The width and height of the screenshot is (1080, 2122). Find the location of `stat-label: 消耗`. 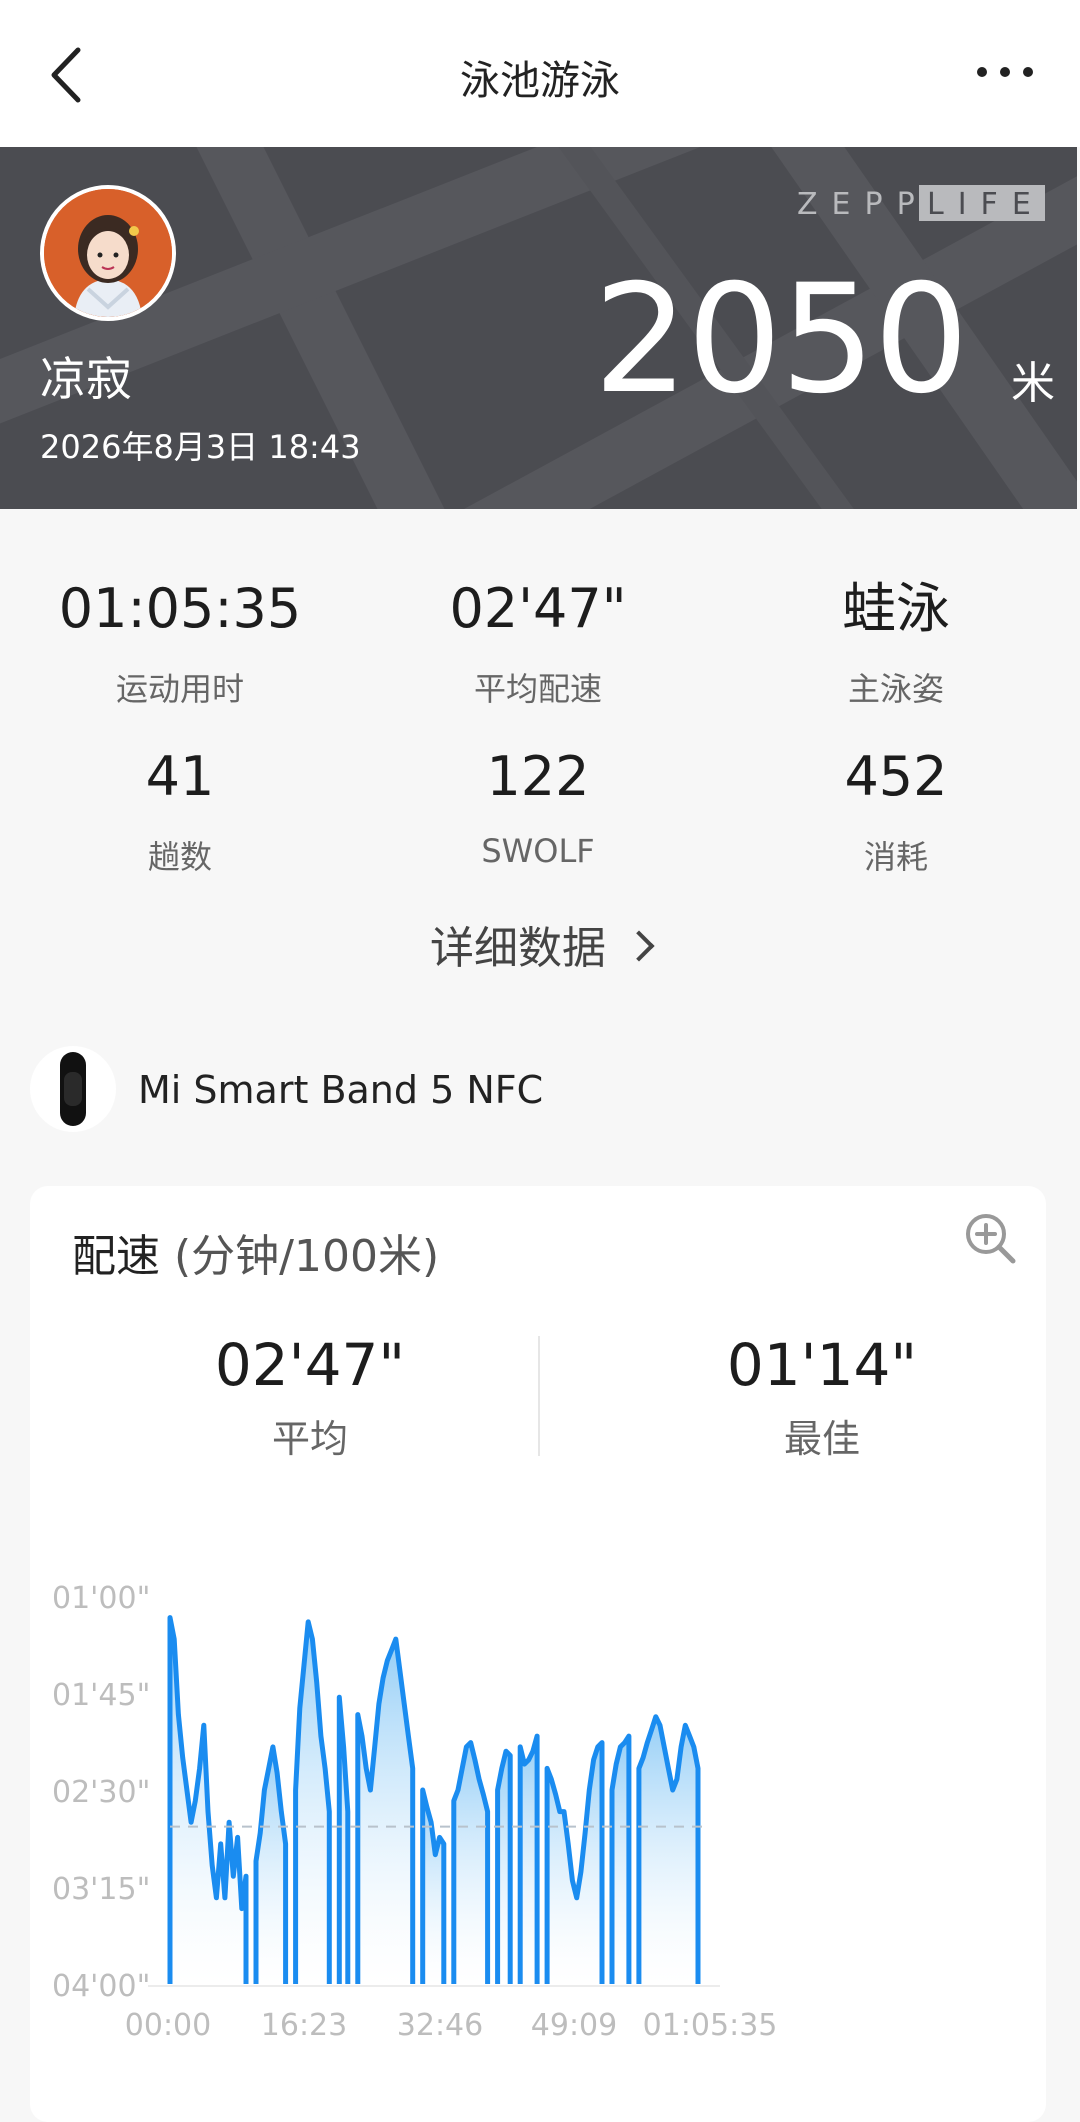

stat-label: 消耗 is located at coordinates (895, 857).